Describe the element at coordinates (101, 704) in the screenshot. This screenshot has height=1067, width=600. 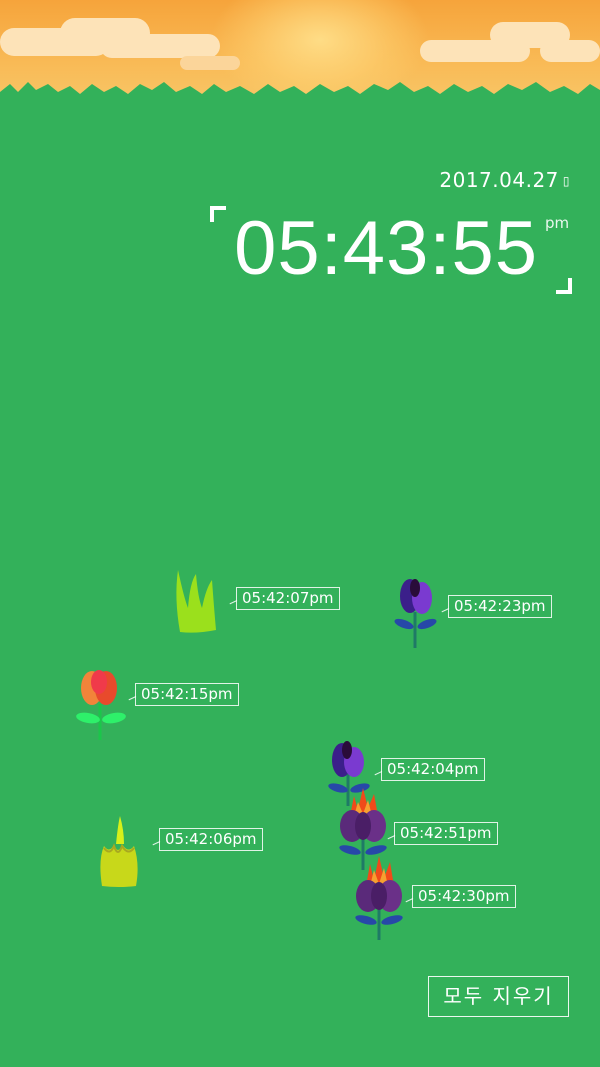
I see `red-tulip-plant` at that location.